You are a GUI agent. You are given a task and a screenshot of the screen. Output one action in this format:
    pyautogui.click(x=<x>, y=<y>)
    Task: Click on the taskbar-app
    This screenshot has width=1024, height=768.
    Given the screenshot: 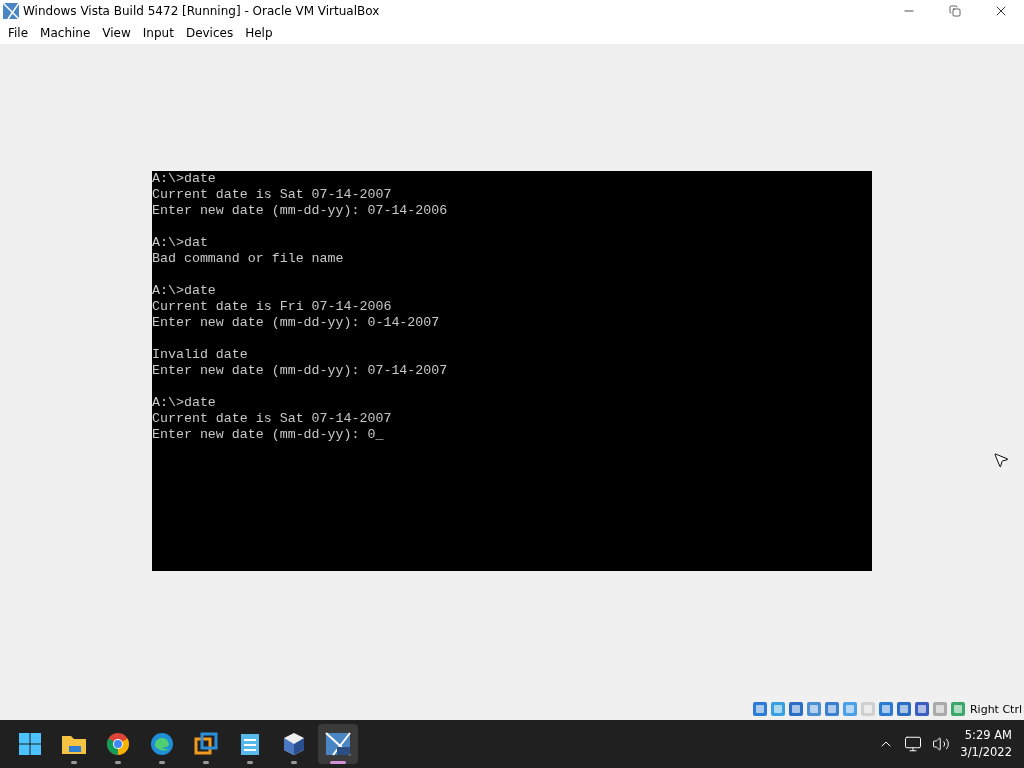 What is the action you would take?
    pyautogui.click(x=338, y=744)
    